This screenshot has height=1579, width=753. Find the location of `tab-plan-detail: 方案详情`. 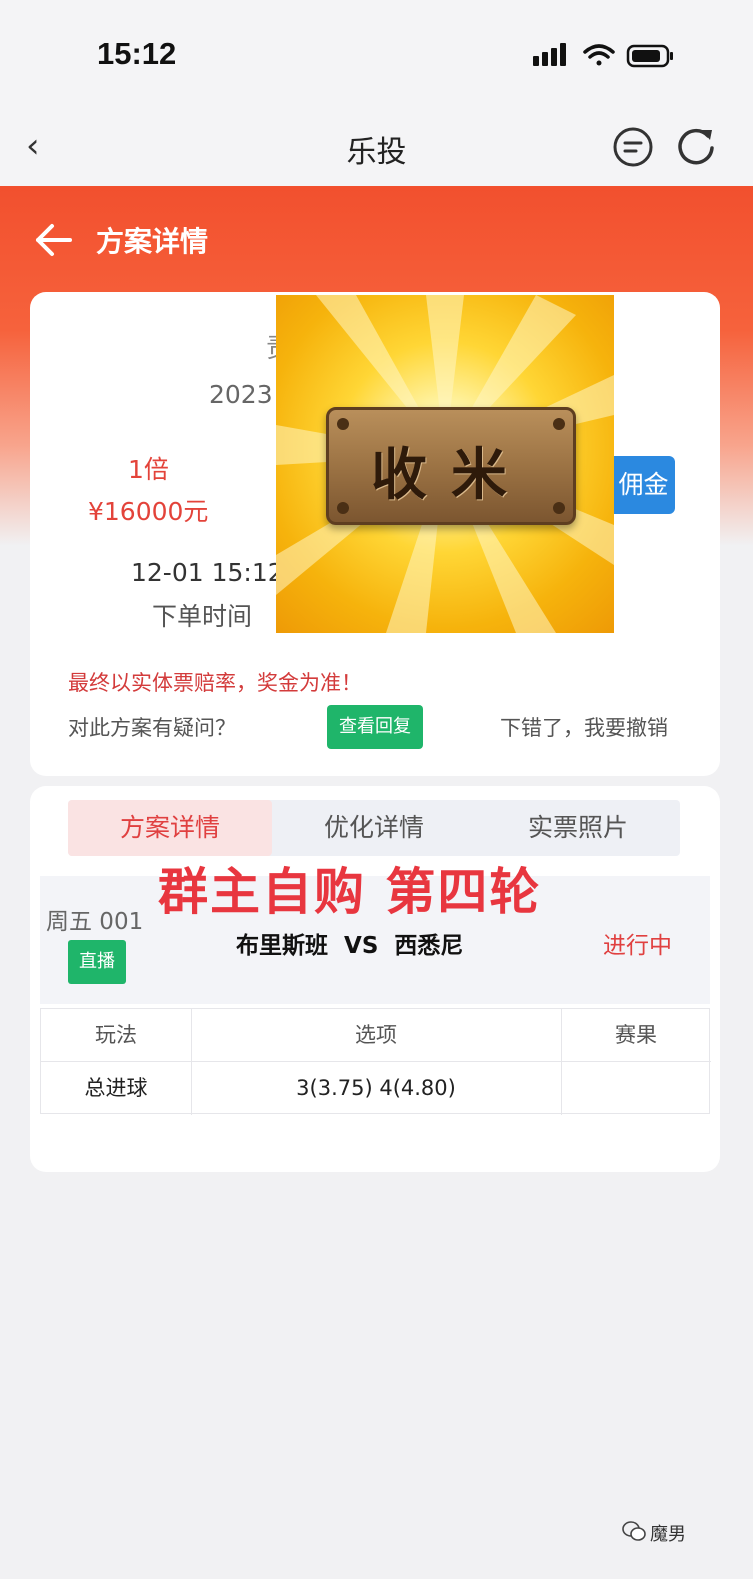

tab-plan-detail: 方案详情 is located at coordinates (170, 828).